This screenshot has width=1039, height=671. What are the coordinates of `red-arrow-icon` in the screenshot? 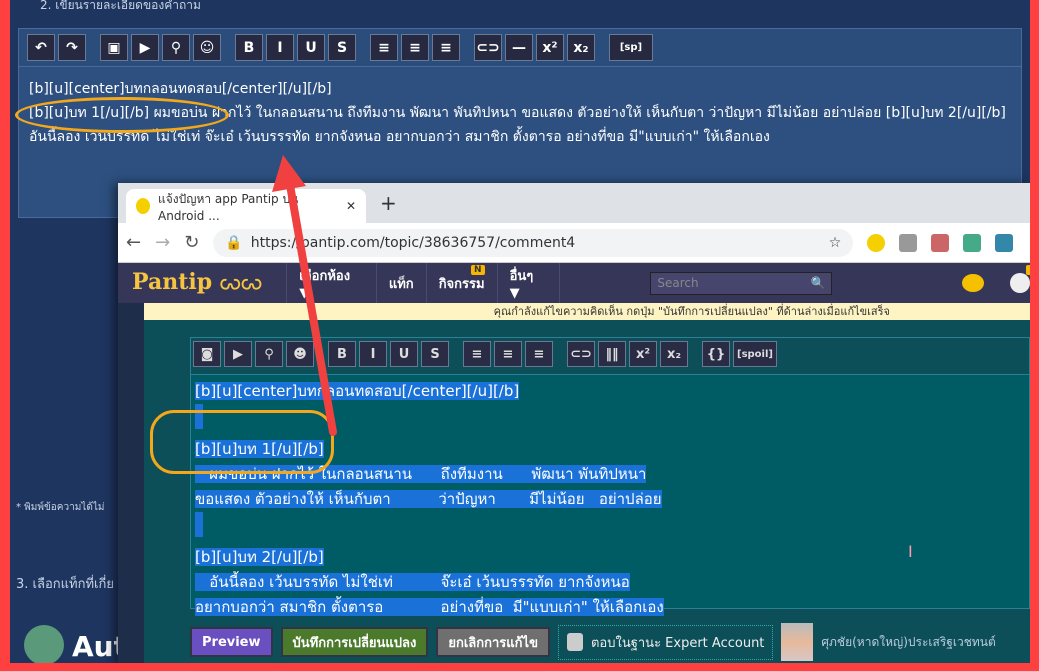 It's located at (304, 295).